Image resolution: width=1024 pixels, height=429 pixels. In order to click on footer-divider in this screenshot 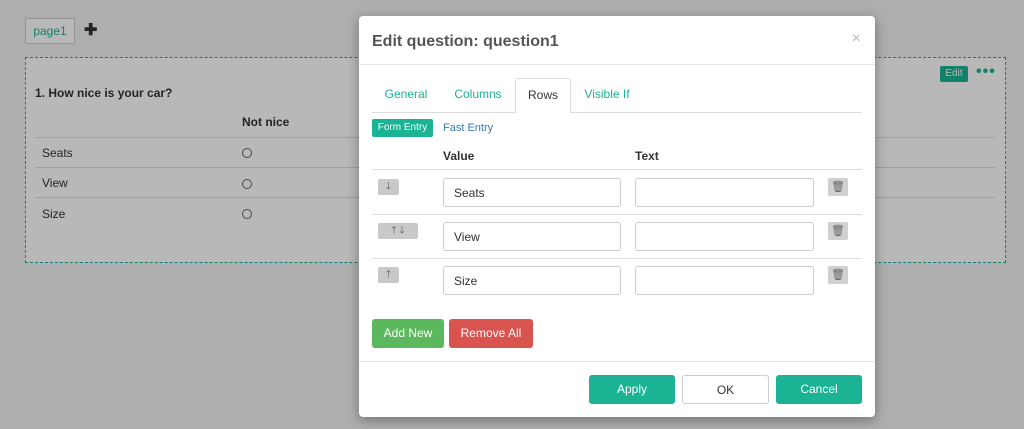, I will do `click(617, 361)`.